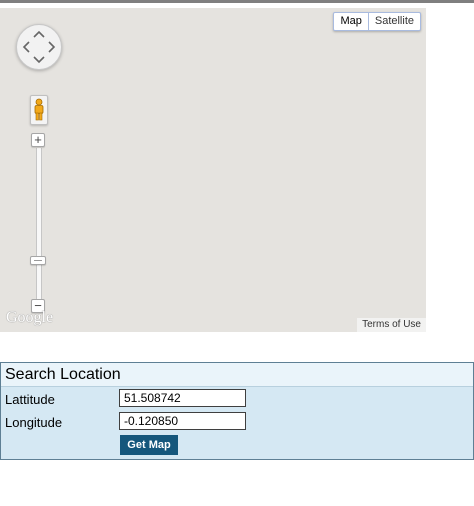  Describe the element at coordinates (237, 1) in the screenshot. I see `top-divider` at that location.